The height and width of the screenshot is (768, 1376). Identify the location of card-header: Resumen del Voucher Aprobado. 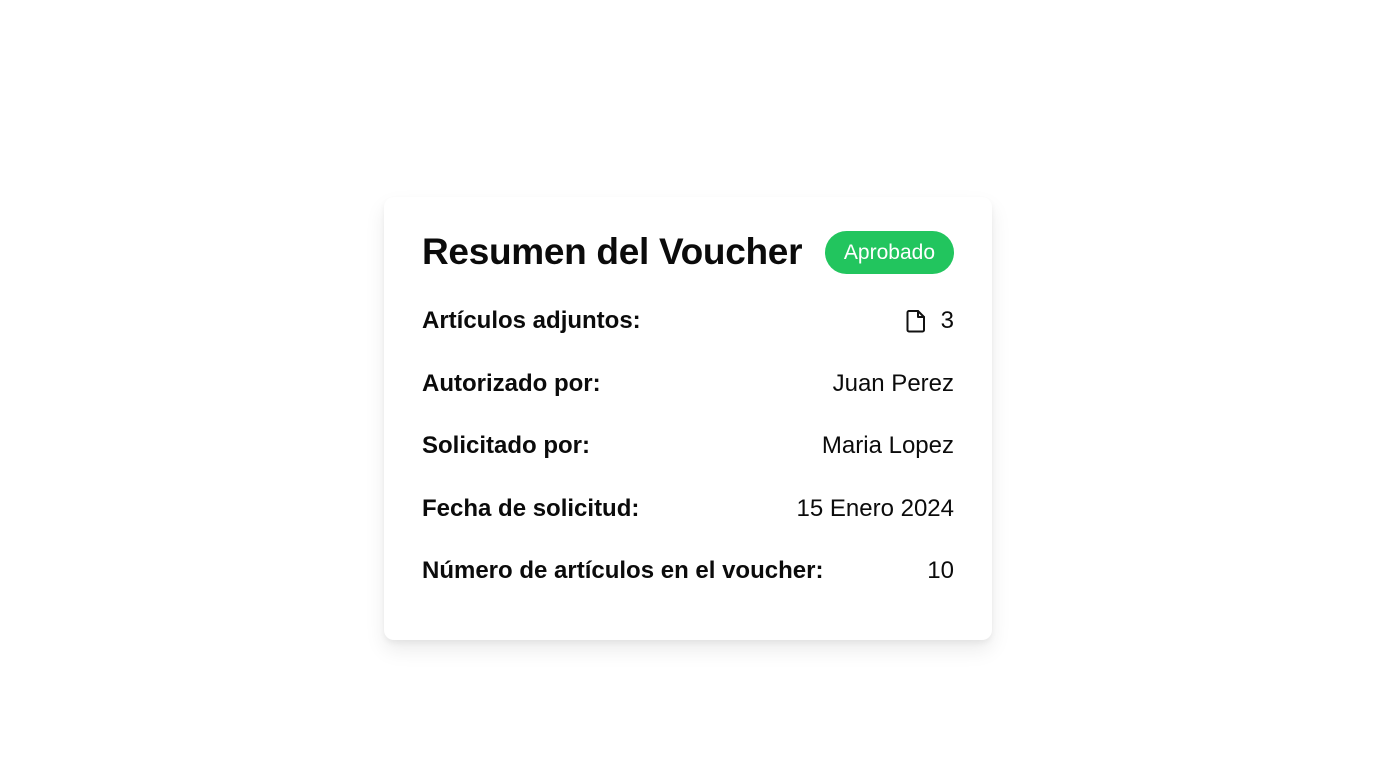
(688, 252).